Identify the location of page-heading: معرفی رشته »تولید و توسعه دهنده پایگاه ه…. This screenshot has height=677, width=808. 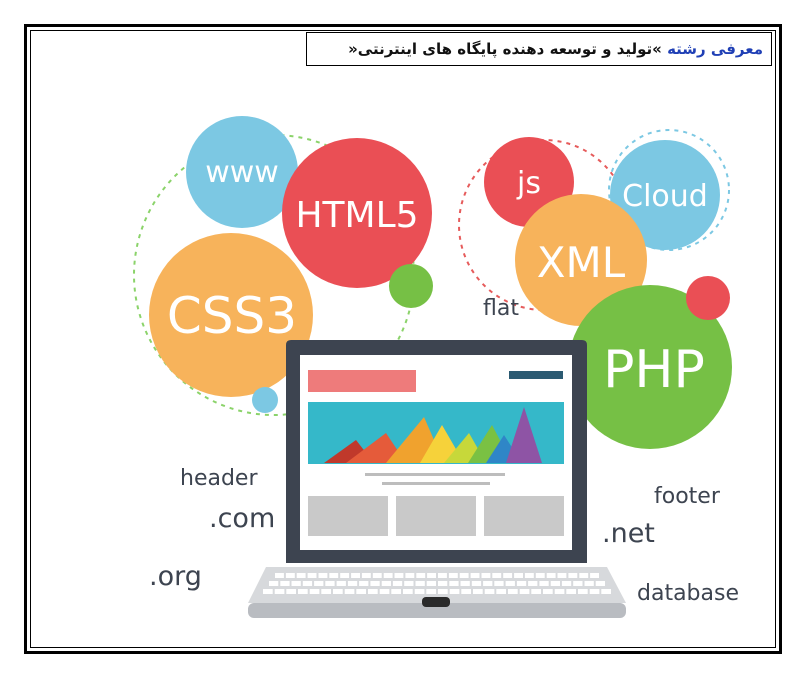
(539, 49).